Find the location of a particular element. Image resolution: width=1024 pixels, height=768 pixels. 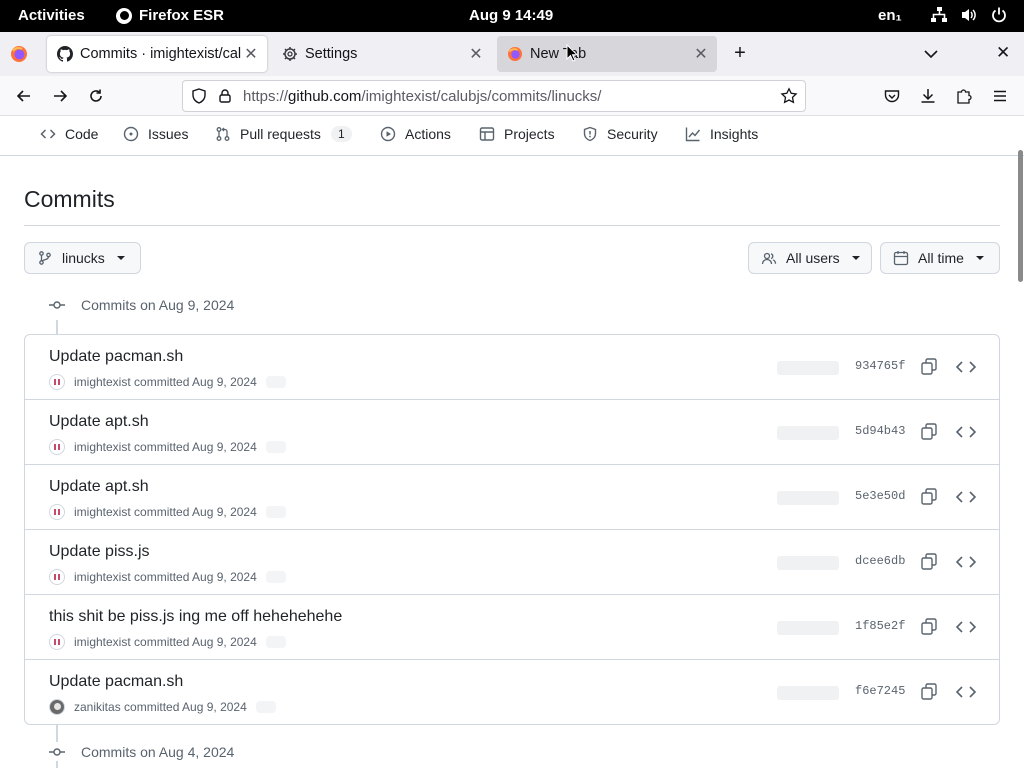

commit-icon is located at coordinates (57, 305).